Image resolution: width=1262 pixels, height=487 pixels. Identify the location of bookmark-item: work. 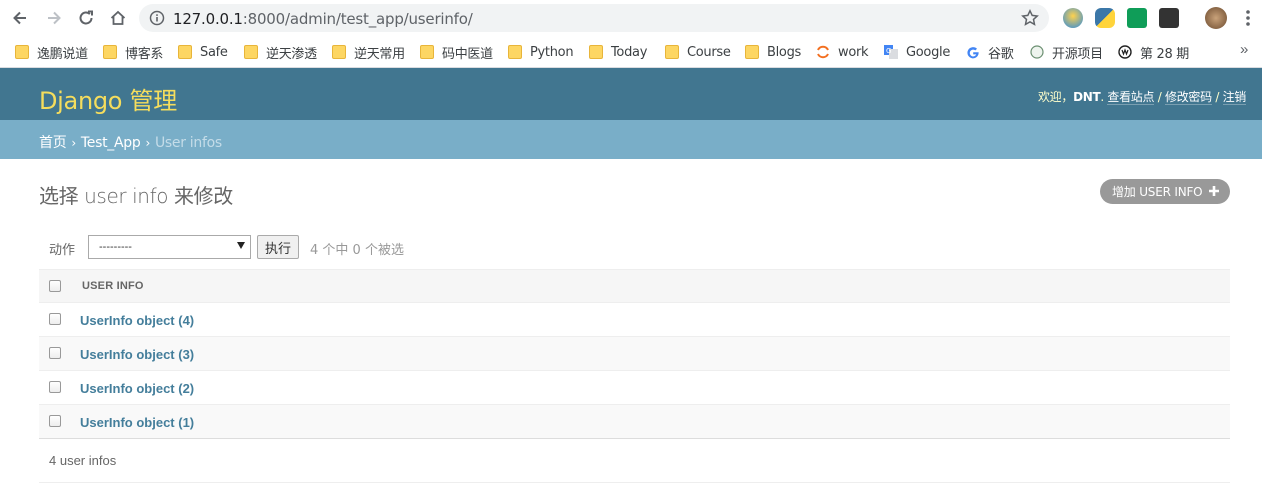
(842, 52).